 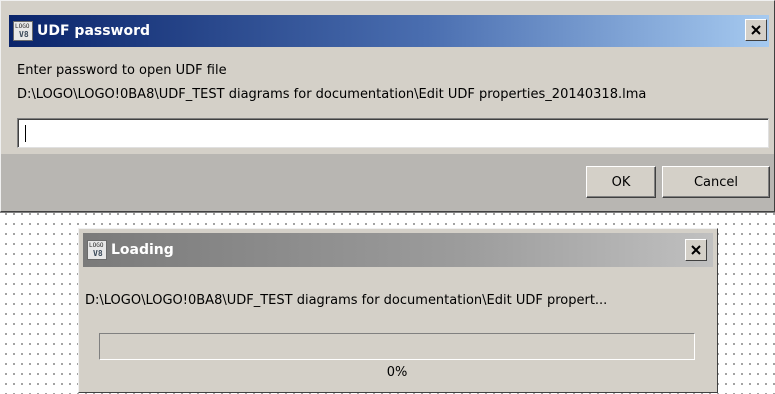 What do you see at coordinates (389, 31) in the screenshot?
I see `udf-password-titlebar: LOGO V8 UDF password` at bounding box center [389, 31].